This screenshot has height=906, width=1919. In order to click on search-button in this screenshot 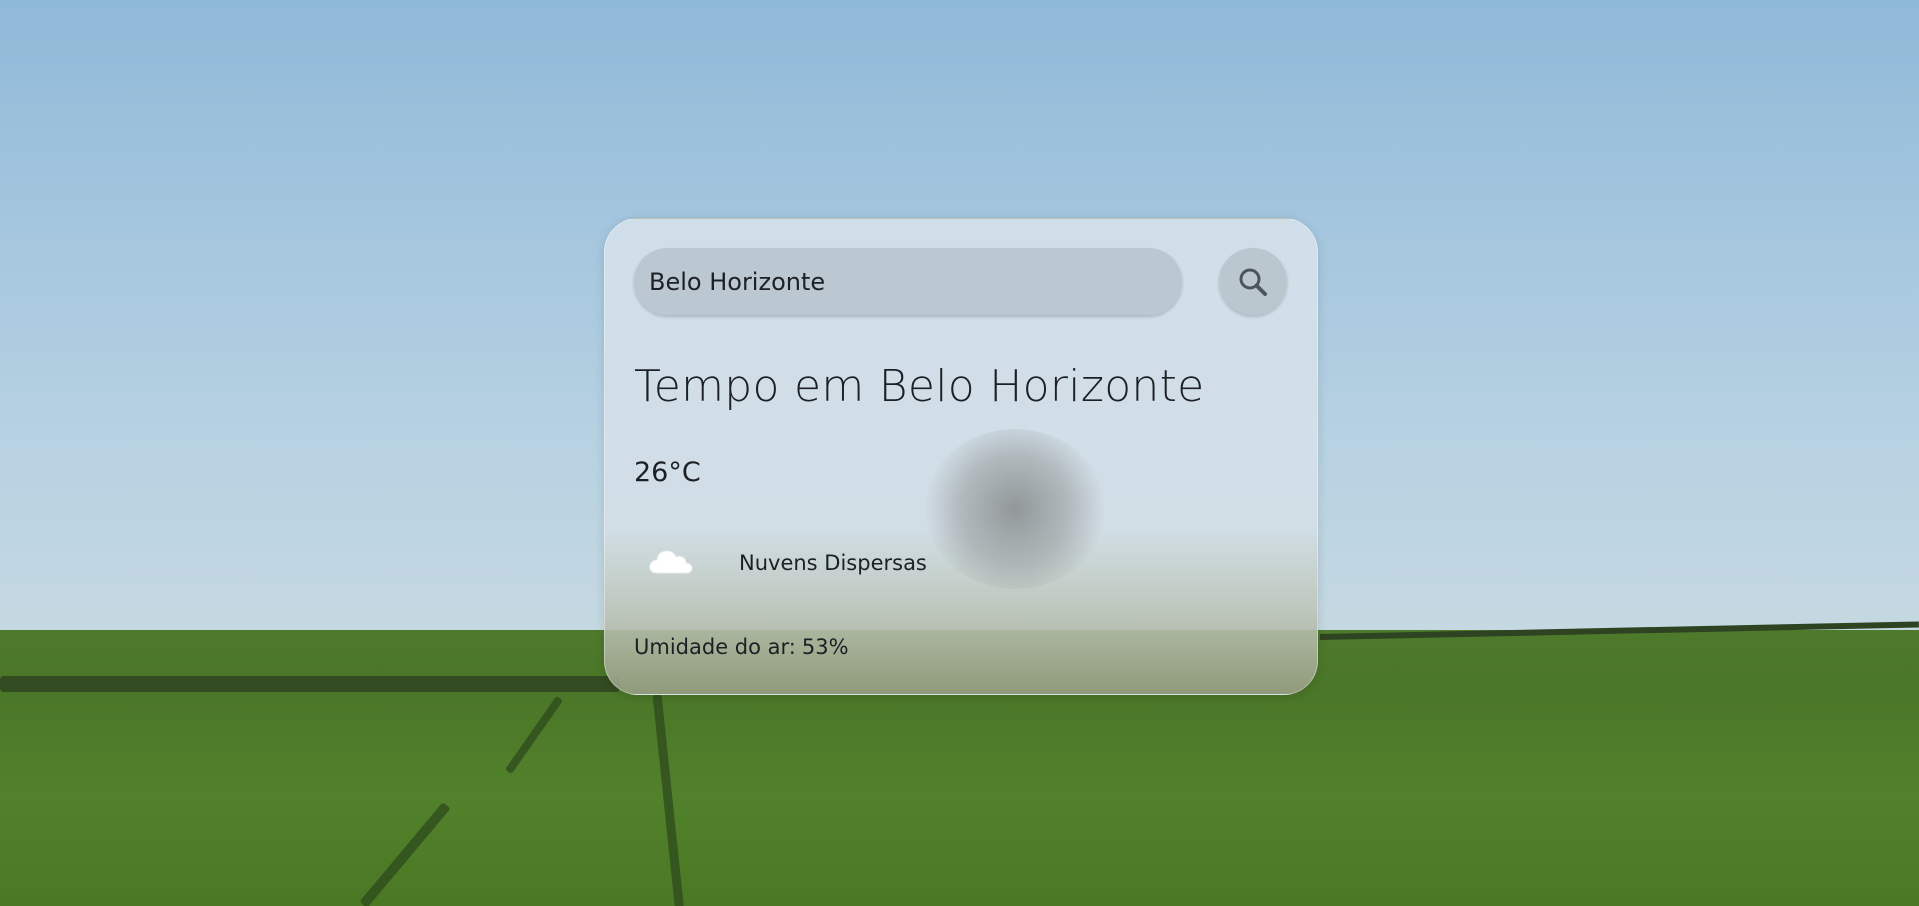, I will do `click(1253, 281)`.